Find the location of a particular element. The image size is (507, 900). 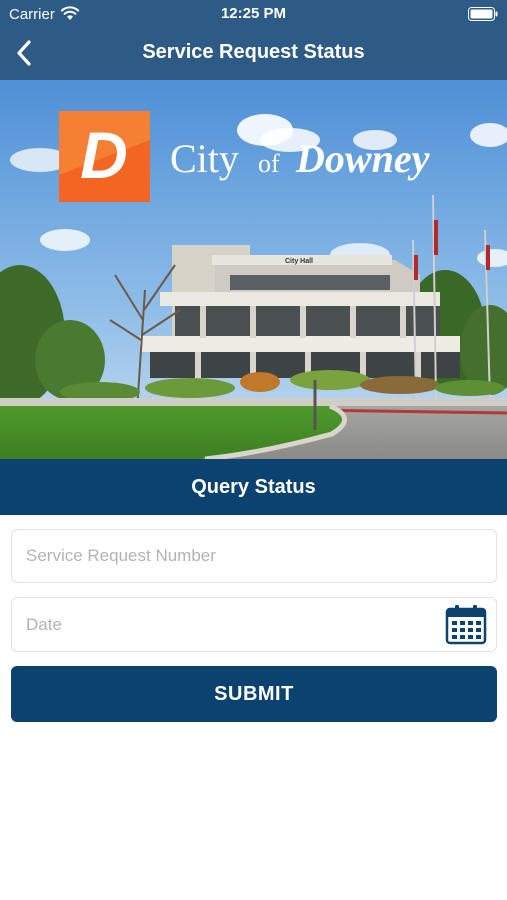

calendar-icon is located at coordinates (466, 624).